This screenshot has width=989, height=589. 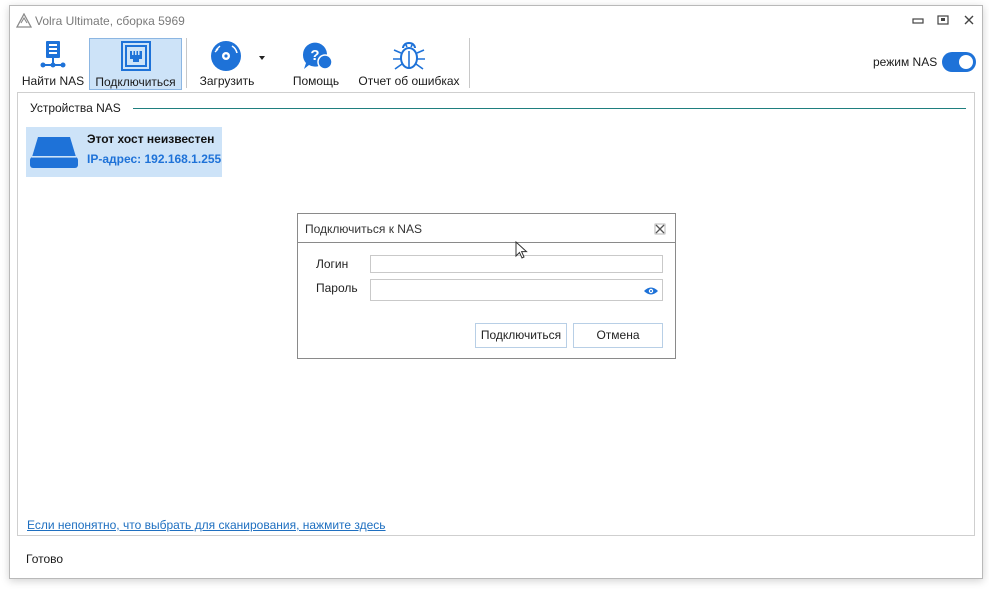 I want to click on server-network-icon, so click(x=53, y=57).